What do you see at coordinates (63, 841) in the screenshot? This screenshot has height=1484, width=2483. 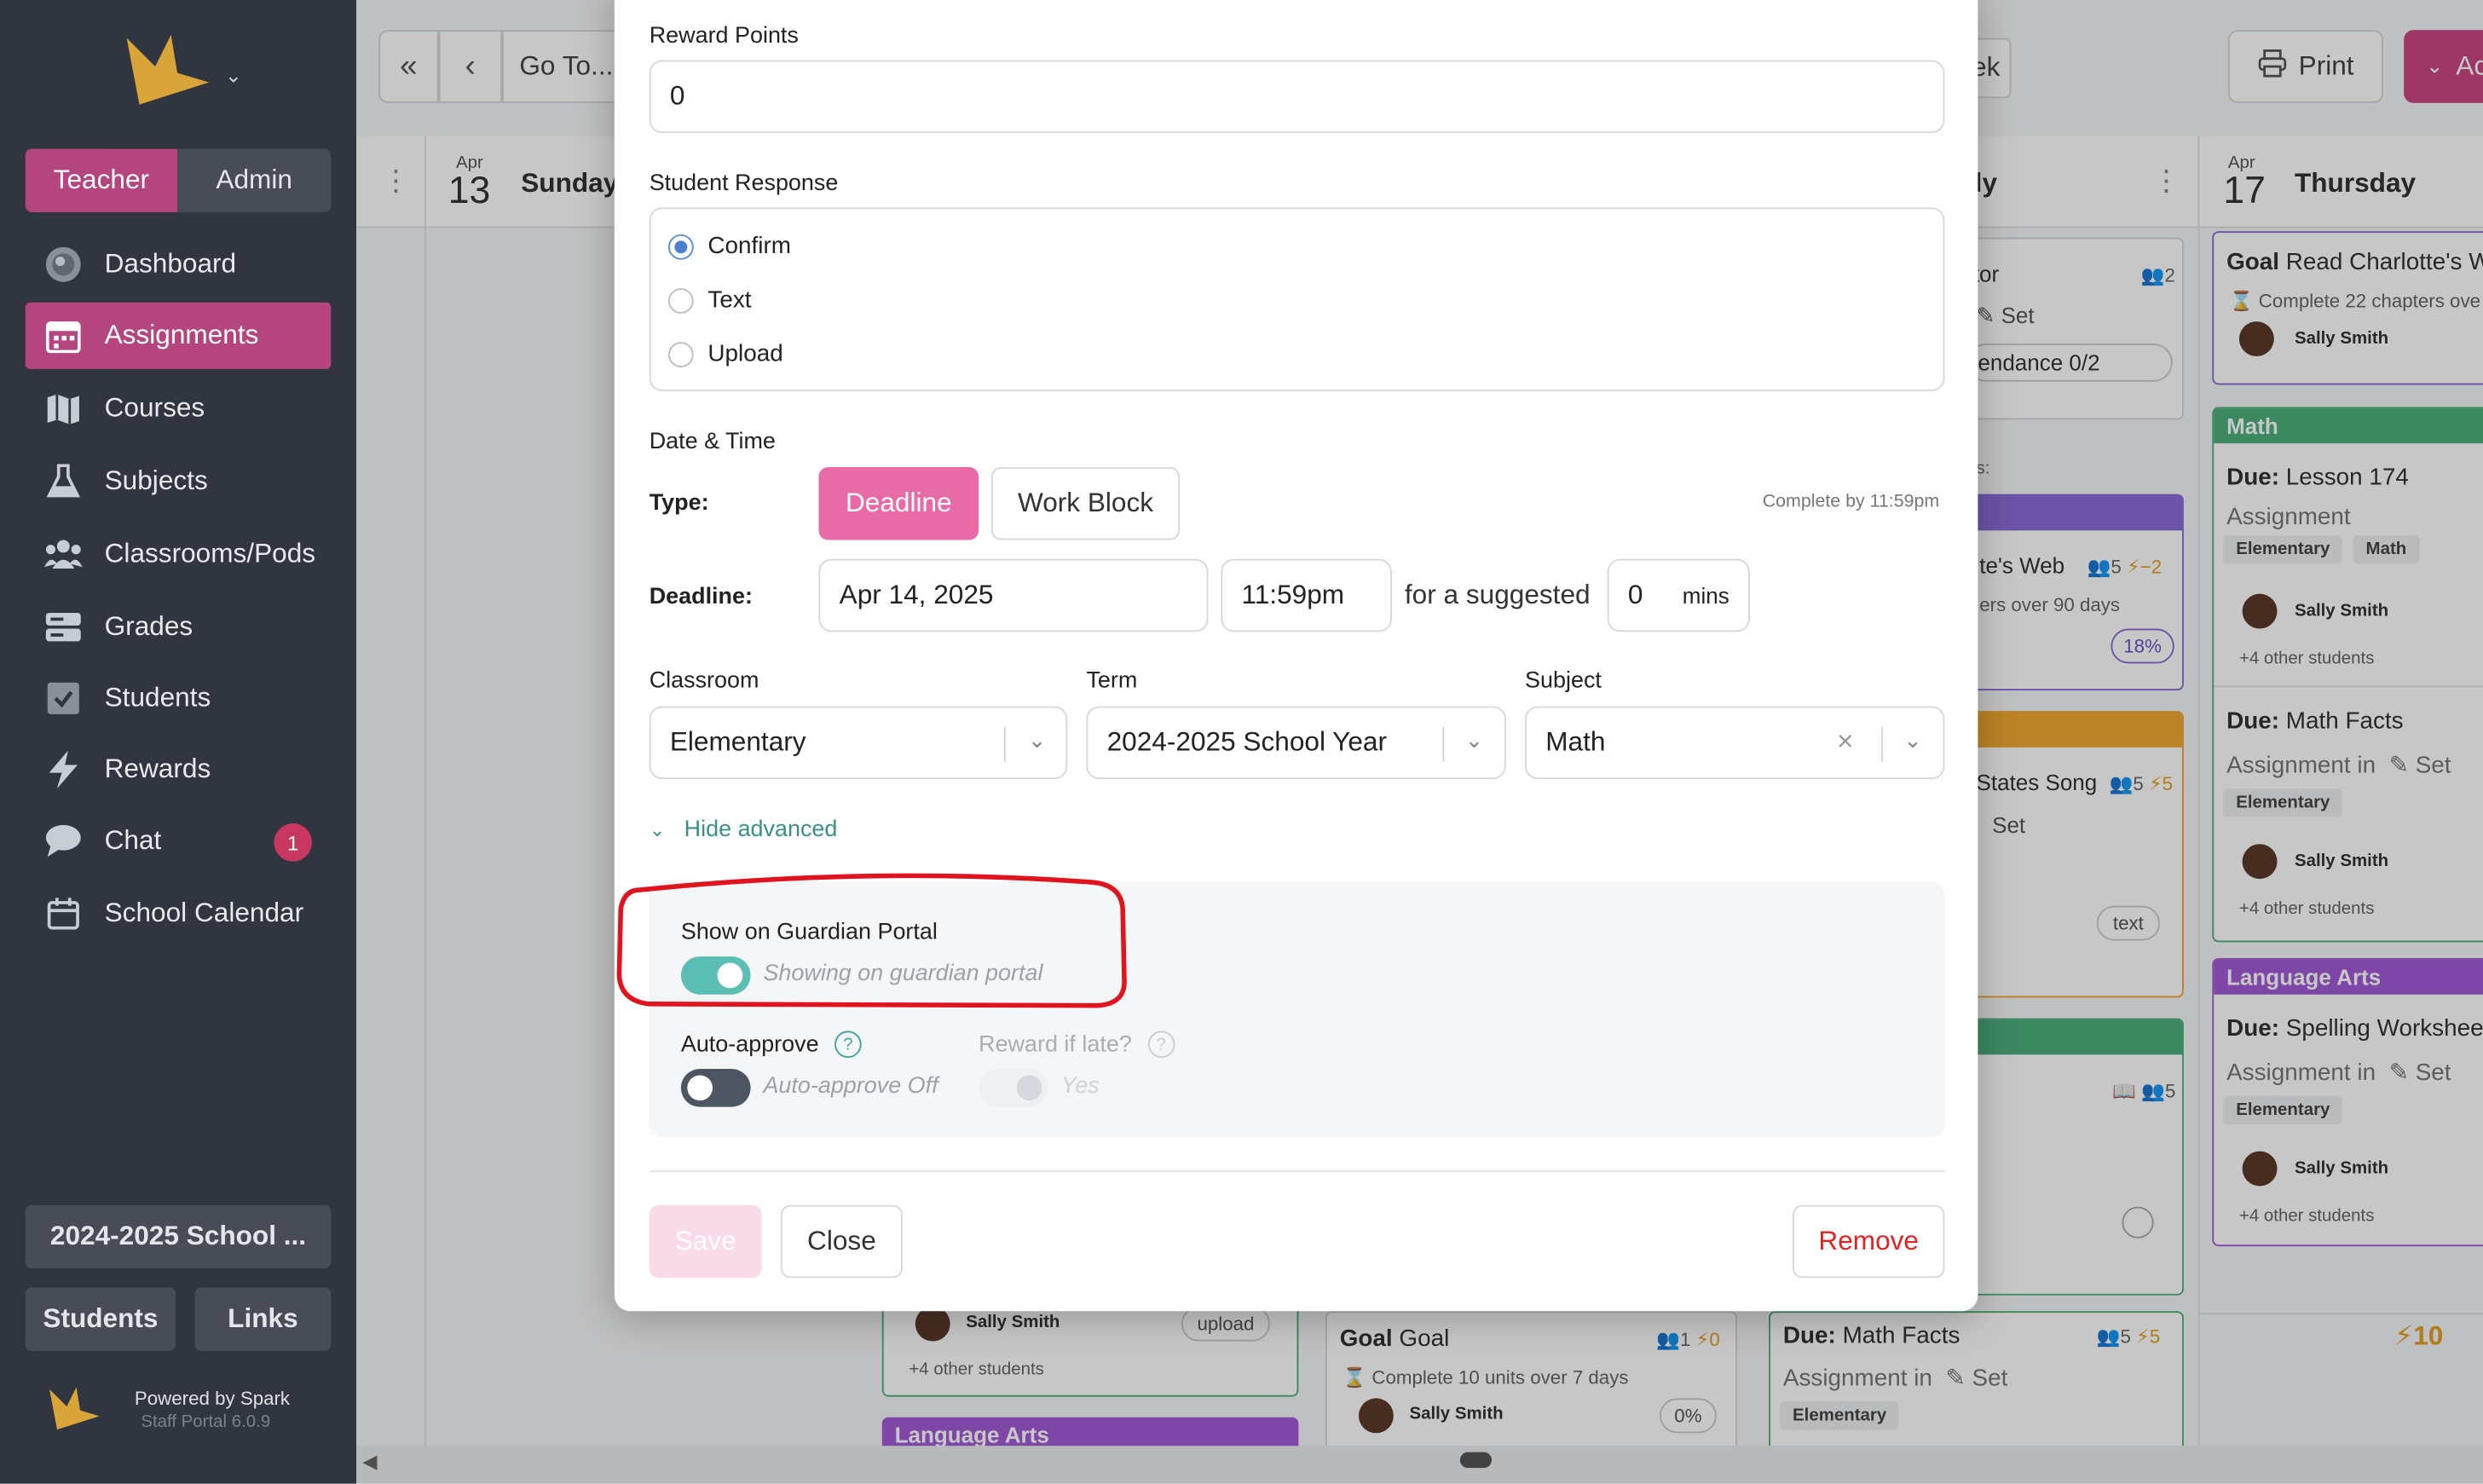 I see `chat-icon` at bounding box center [63, 841].